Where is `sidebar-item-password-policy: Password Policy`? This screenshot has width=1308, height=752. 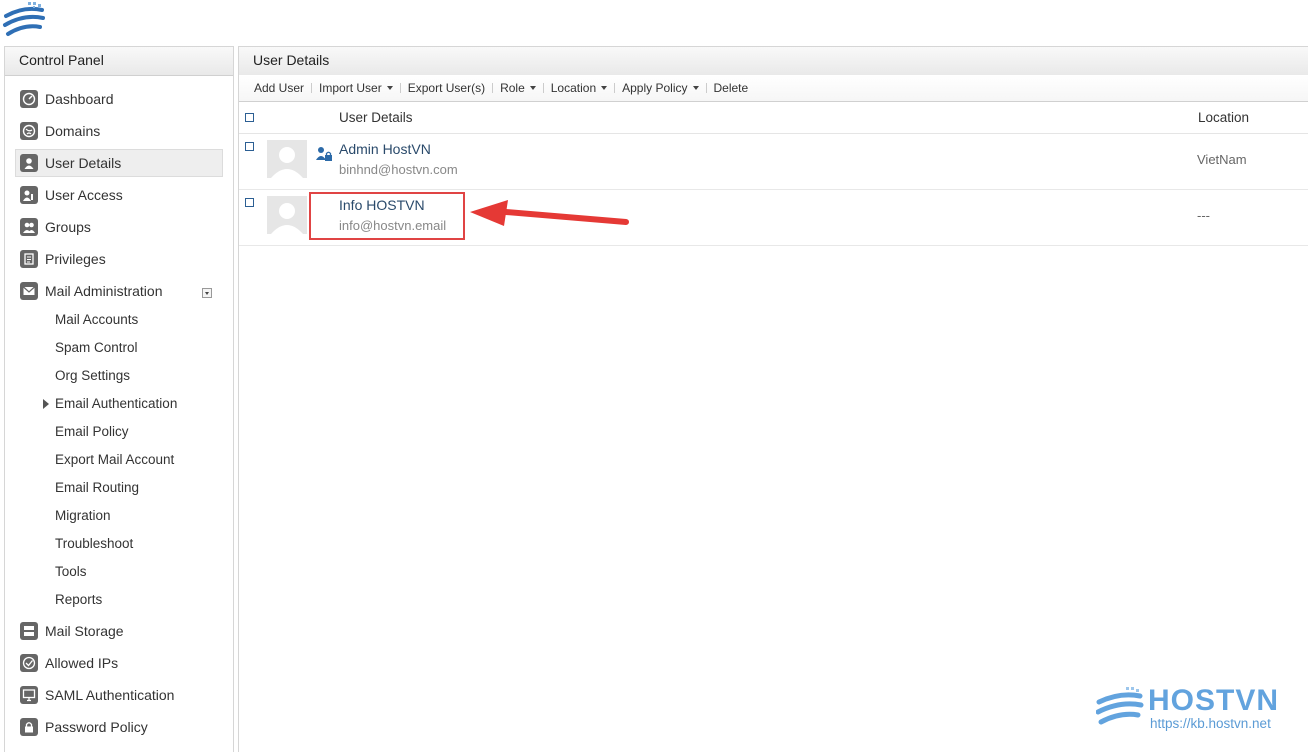 sidebar-item-password-policy: Password Policy is located at coordinates (119, 727).